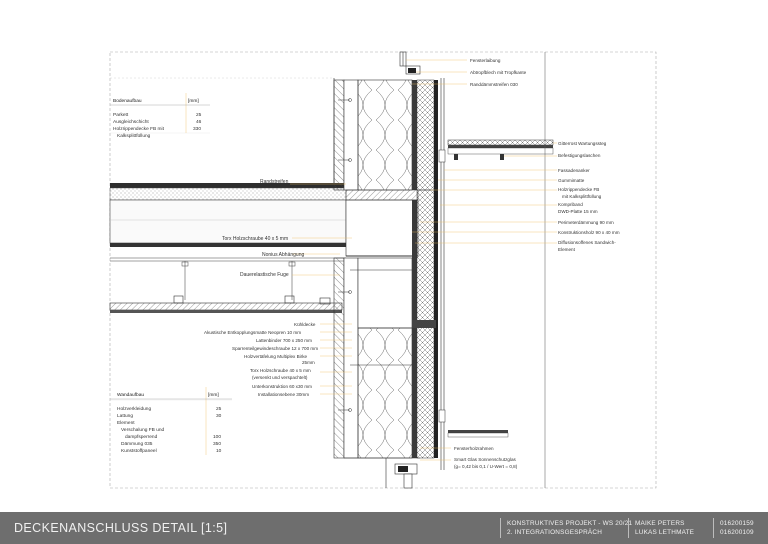 This screenshot has width=768, height=544. Describe the element at coordinates (141, 437) in the screenshot. I see `wall-row-name: dampfsperrend` at that location.